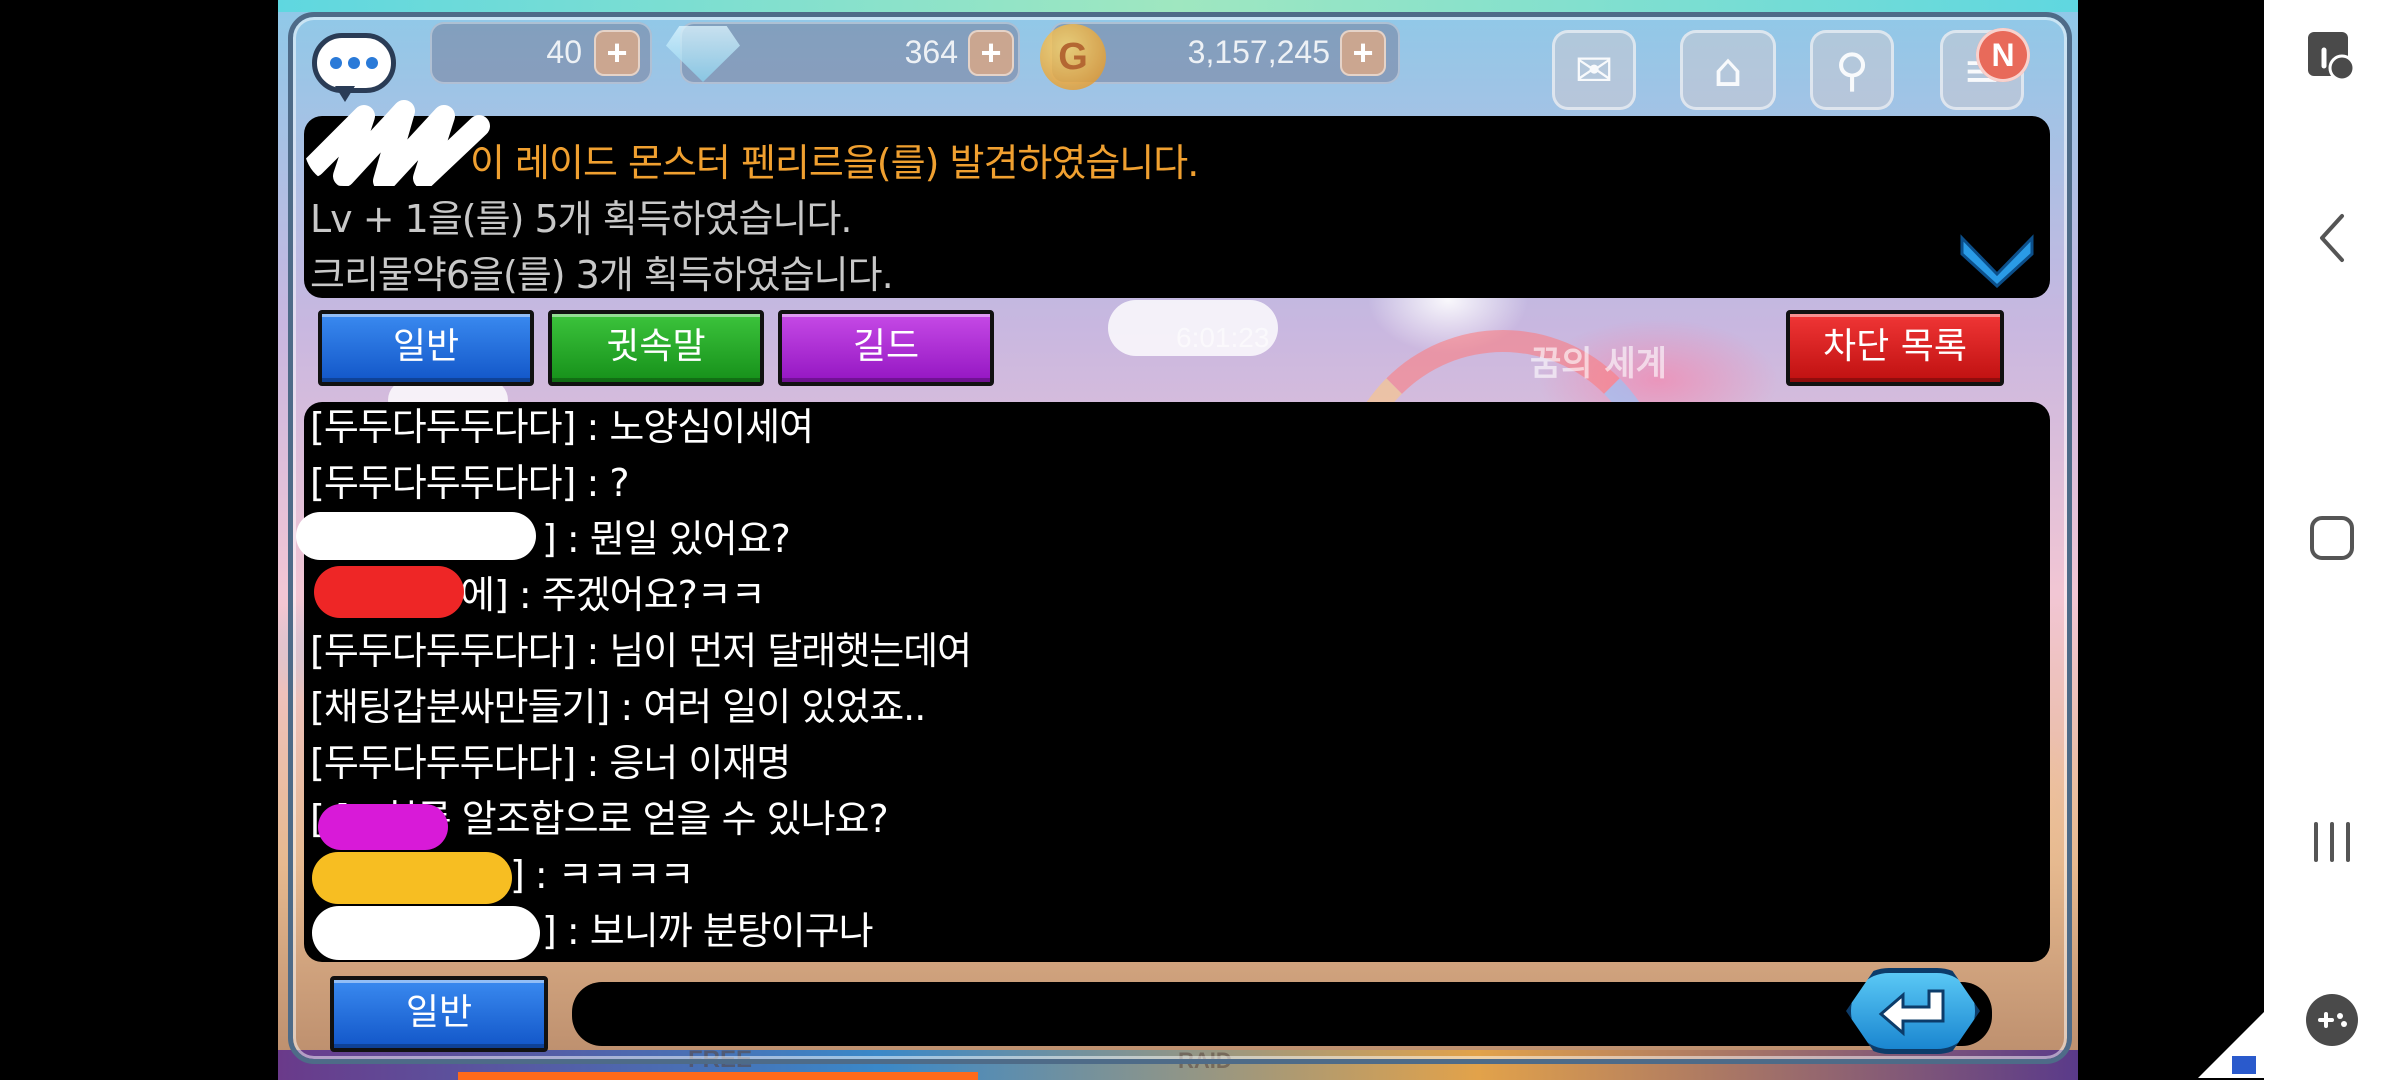  I want to click on back-icon, so click(2332, 238).